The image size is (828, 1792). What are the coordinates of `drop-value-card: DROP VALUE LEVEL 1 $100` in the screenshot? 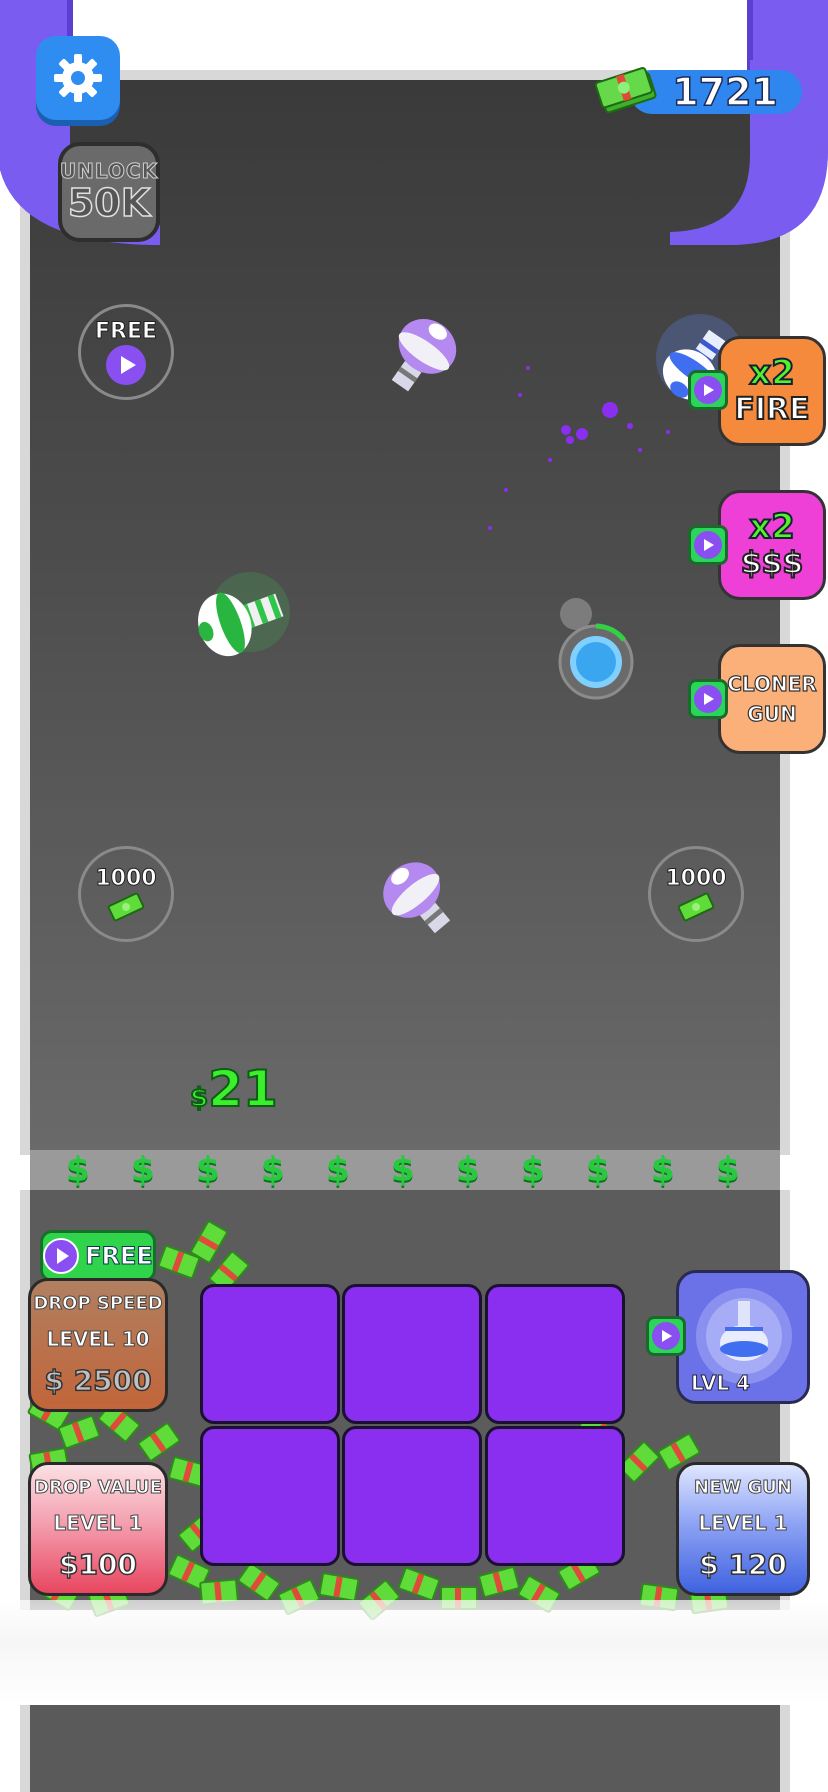 It's located at (98, 1529).